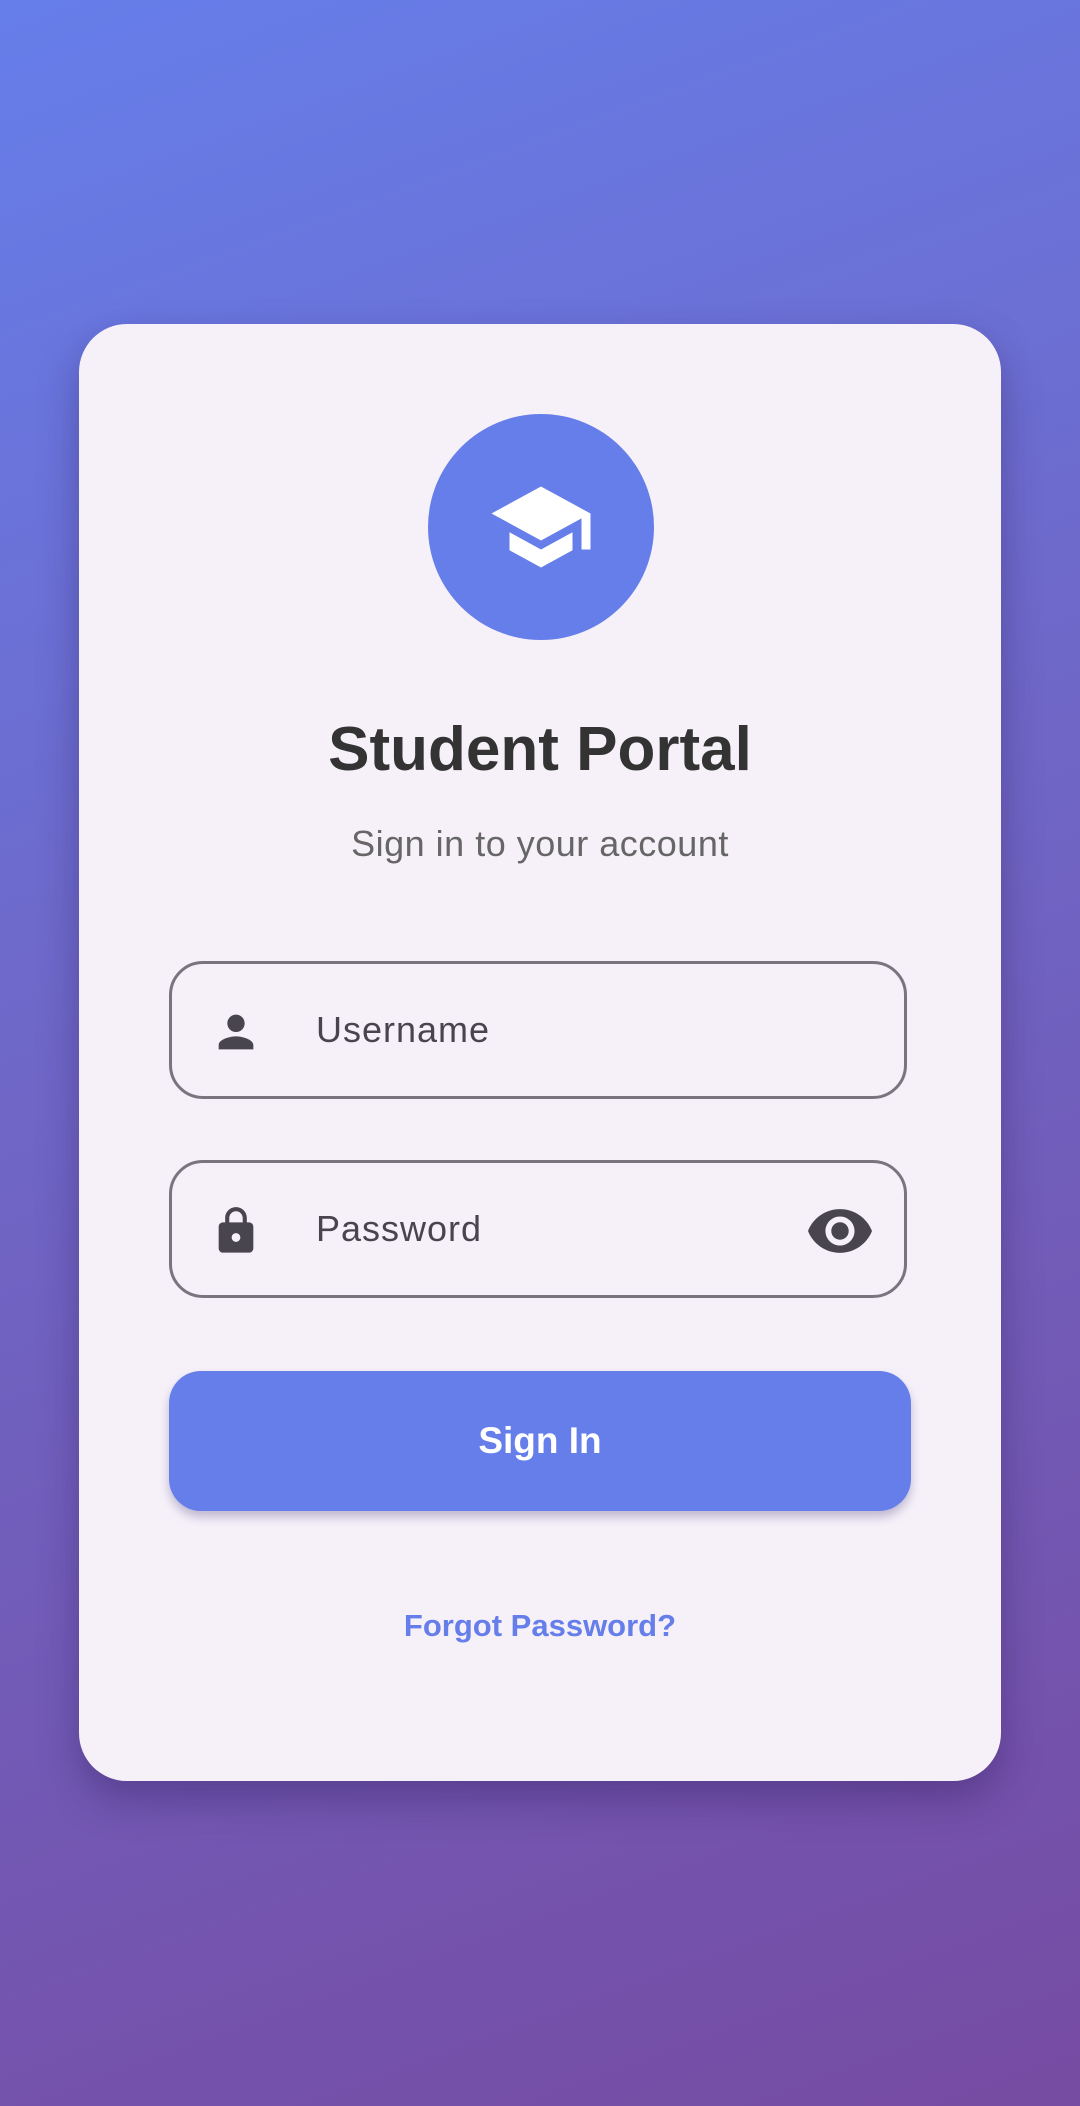 The height and width of the screenshot is (2106, 1080). I want to click on username-input, so click(556, 1030).